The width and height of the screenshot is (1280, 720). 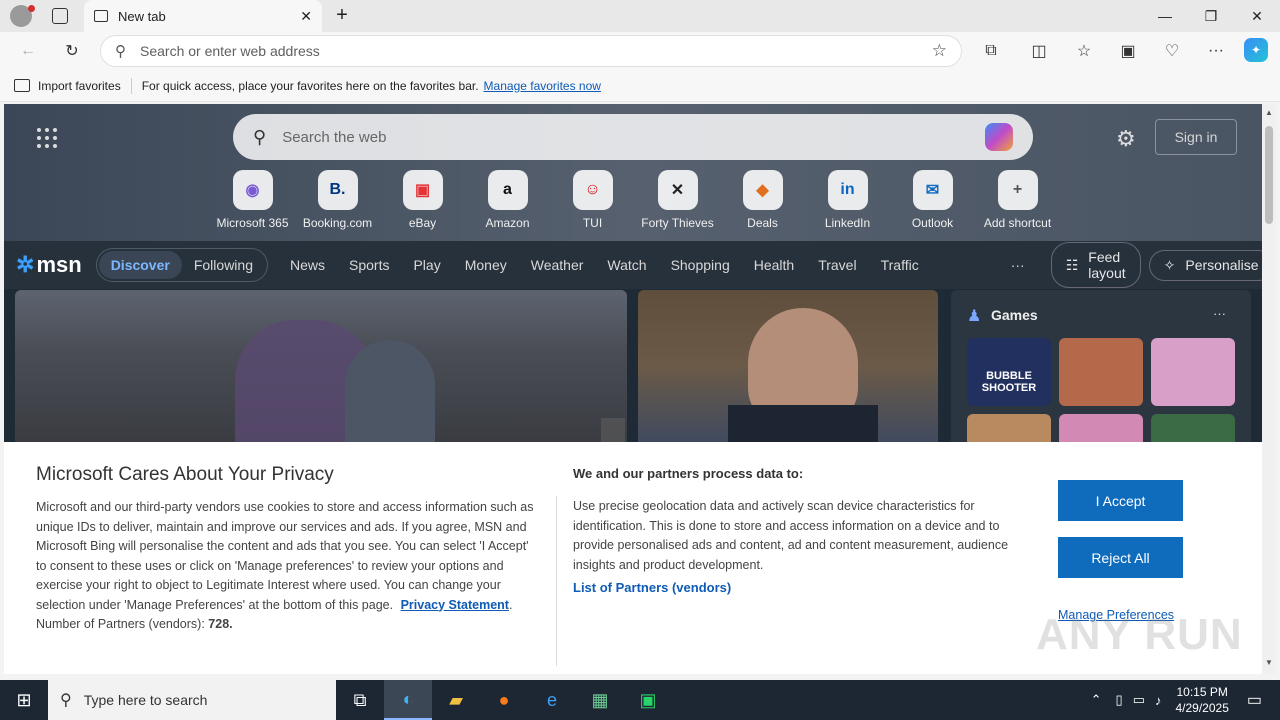 What do you see at coordinates (1201, 700) in the screenshot?
I see `clock: 10:15 PM 4/29/2025` at bounding box center [1201, 700].